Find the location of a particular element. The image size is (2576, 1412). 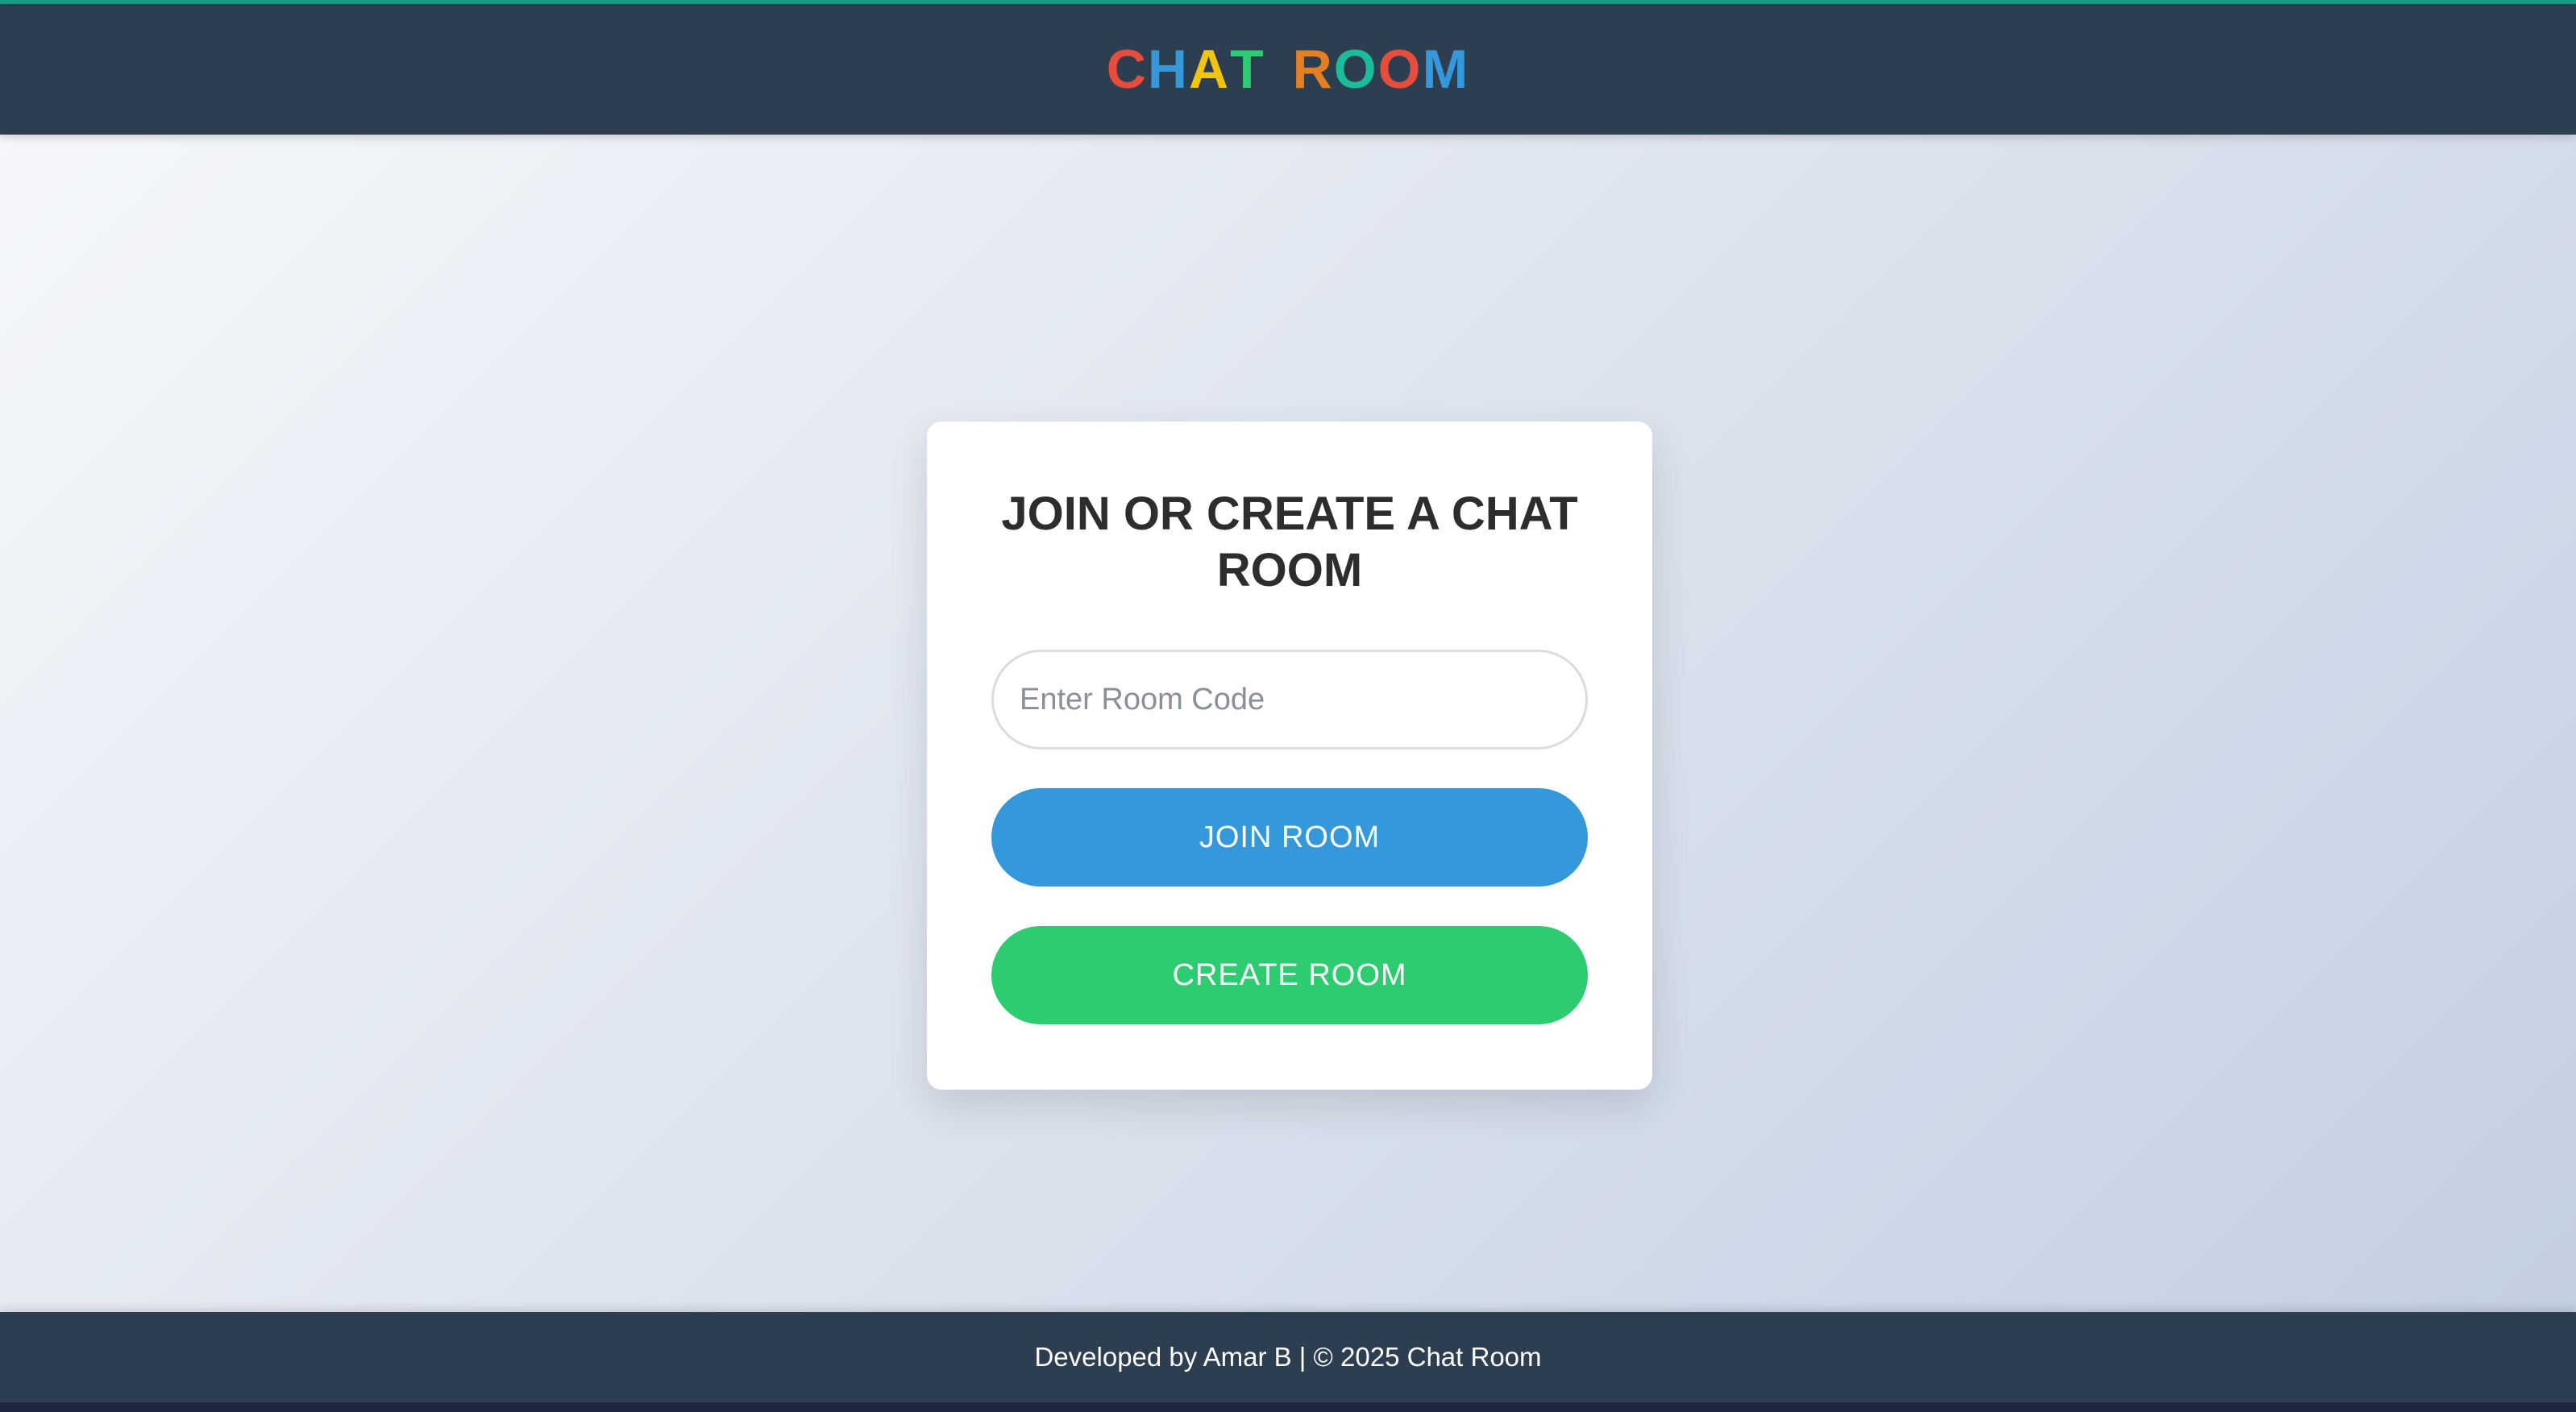

bottom-strip is located at coordinates (1288, 1407).